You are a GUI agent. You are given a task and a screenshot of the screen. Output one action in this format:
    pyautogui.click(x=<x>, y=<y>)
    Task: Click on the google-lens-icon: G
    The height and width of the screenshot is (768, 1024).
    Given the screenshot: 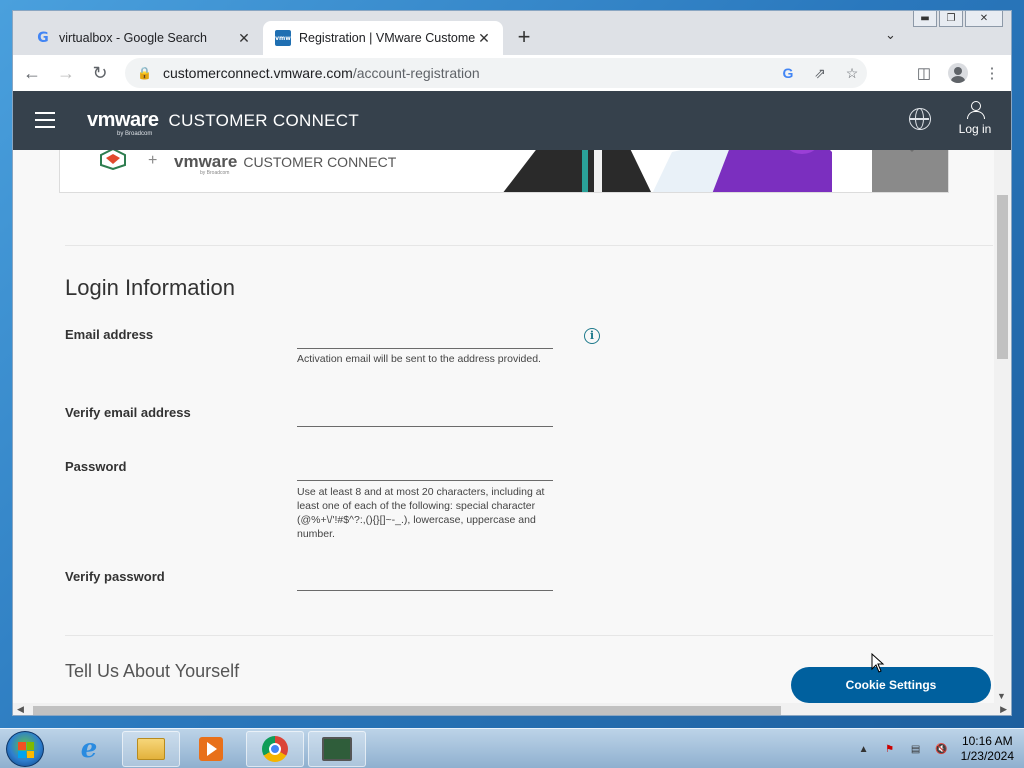 What is the action you would take?
    pyautogui.click(x=788, y=73)
    